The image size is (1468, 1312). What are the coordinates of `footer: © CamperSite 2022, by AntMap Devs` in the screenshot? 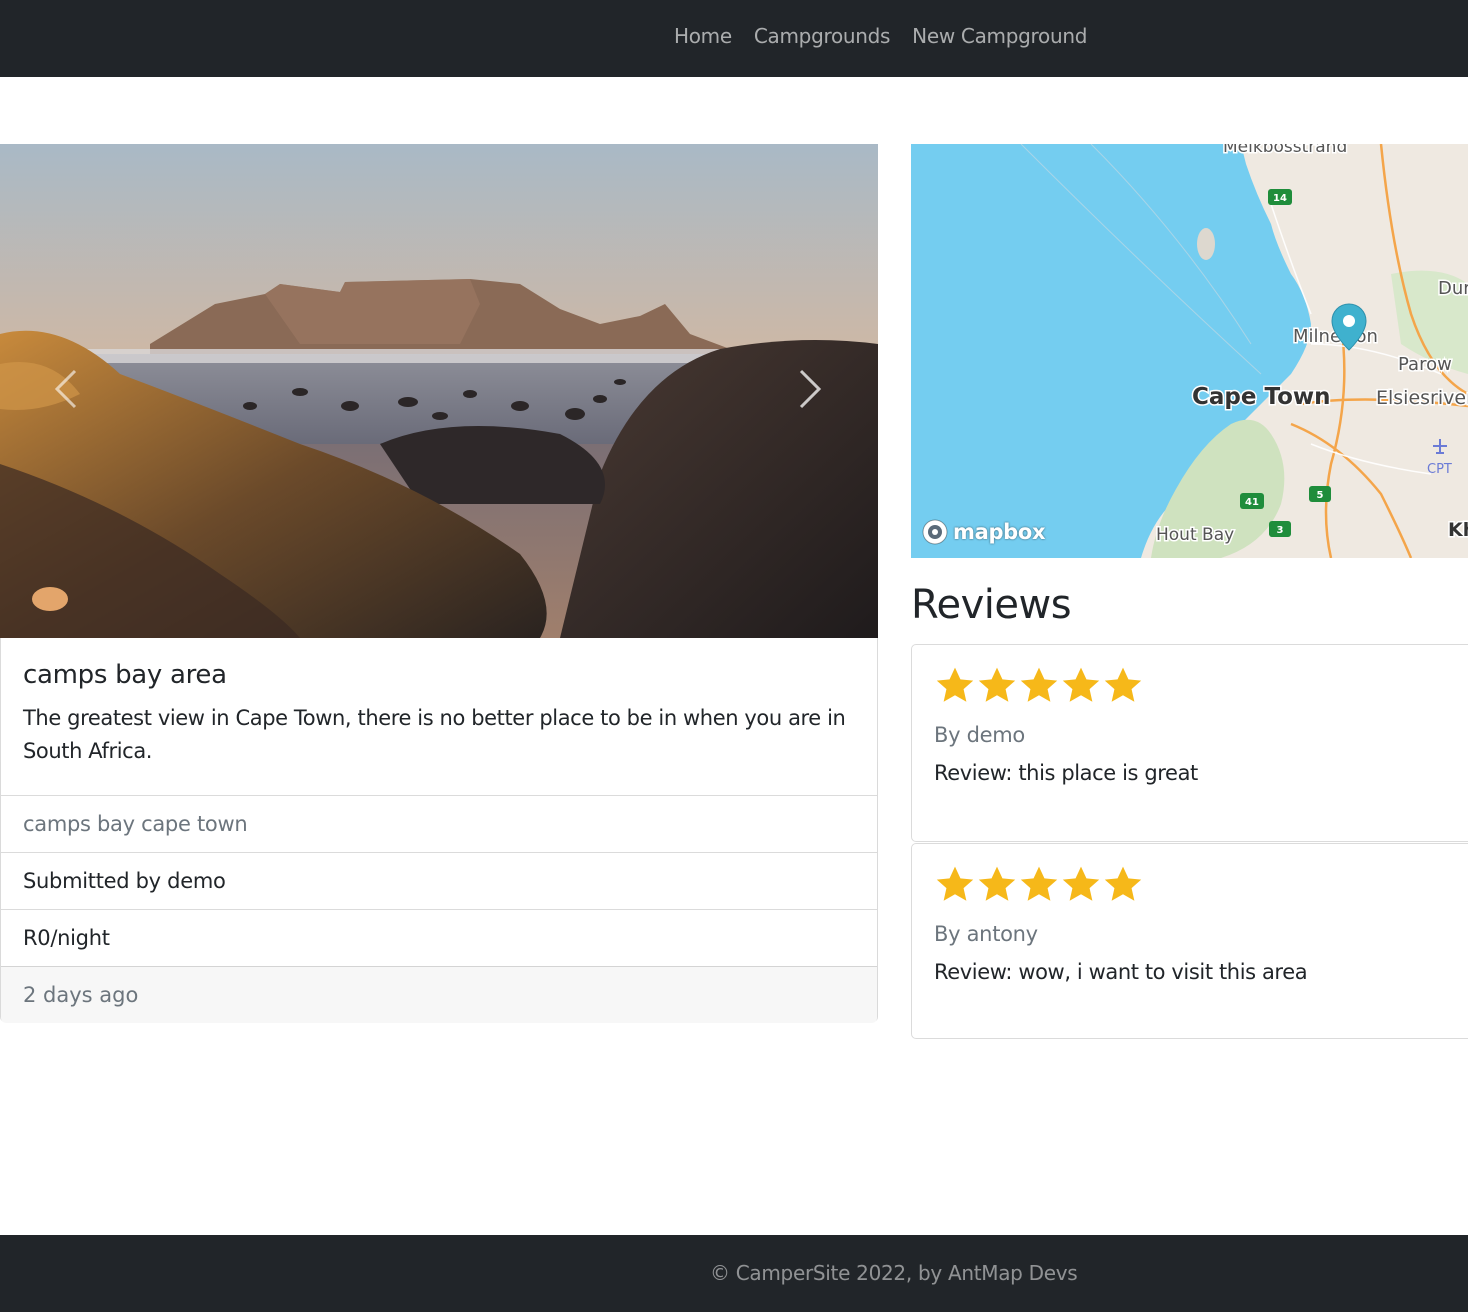 It's located at (734, 1273).